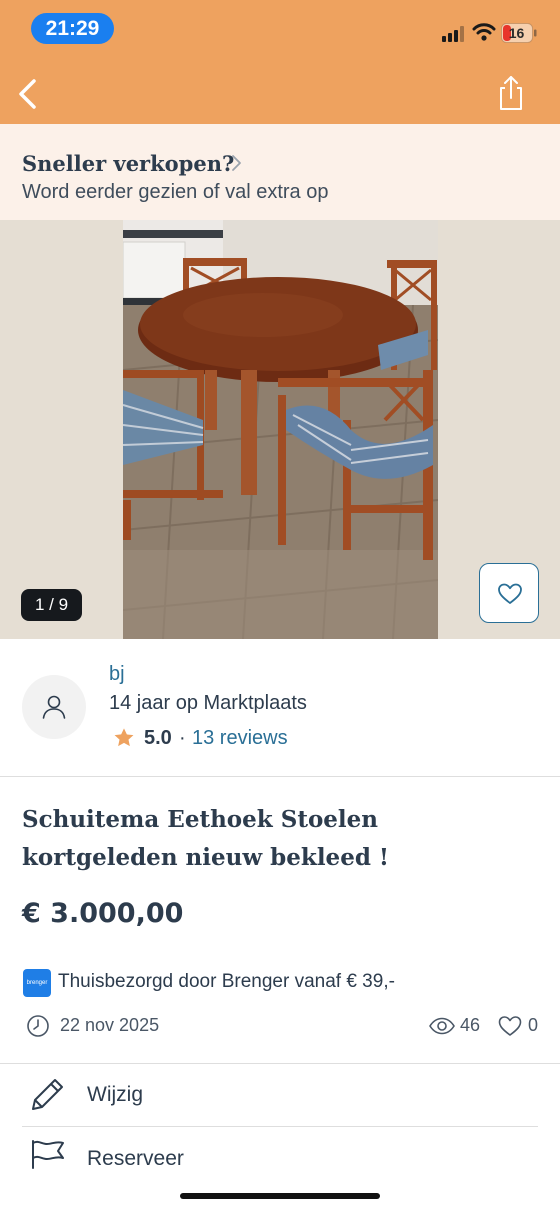 The image size is (560, 1211). I want to click on eye-icon, so click(442, 1026).